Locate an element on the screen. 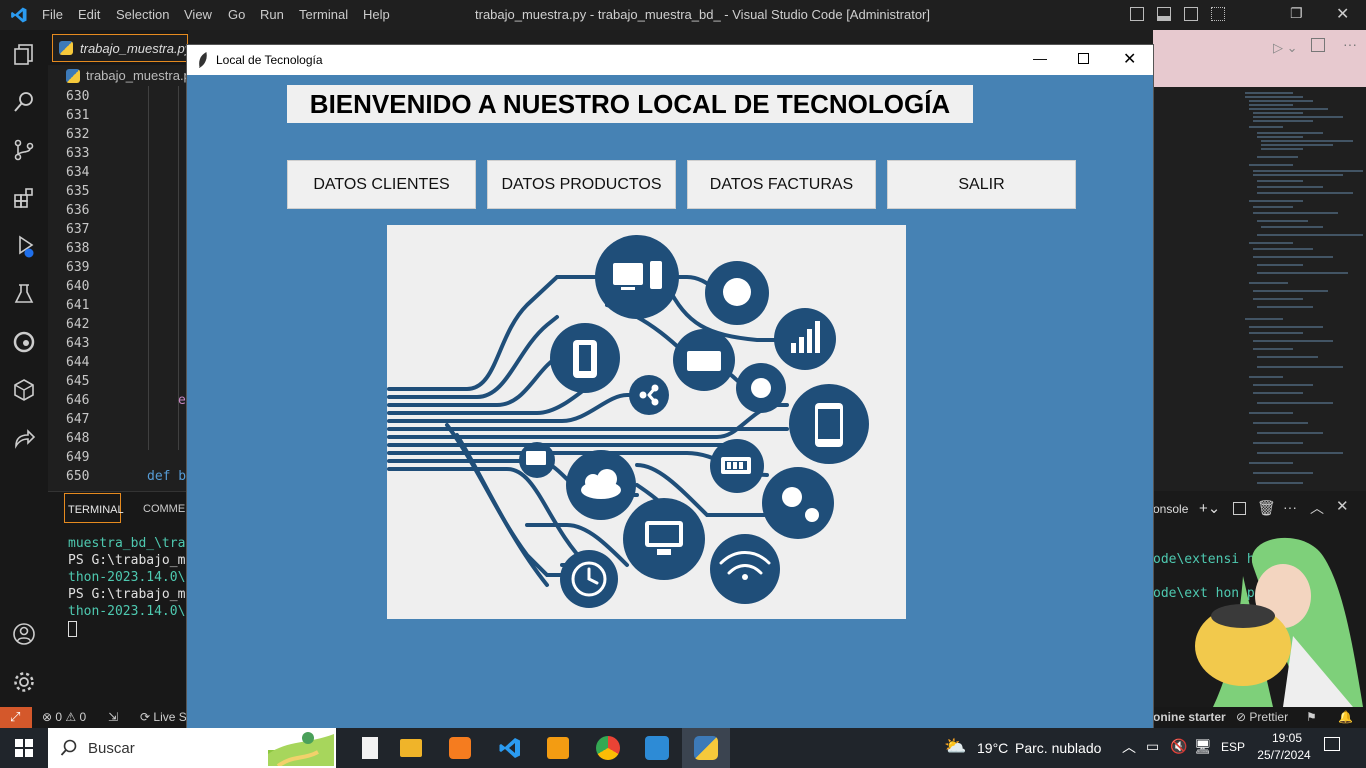 This screenshot has width=1366, height=768. live-share-status: ⟳ Live S is located at coordinates (163, 717).